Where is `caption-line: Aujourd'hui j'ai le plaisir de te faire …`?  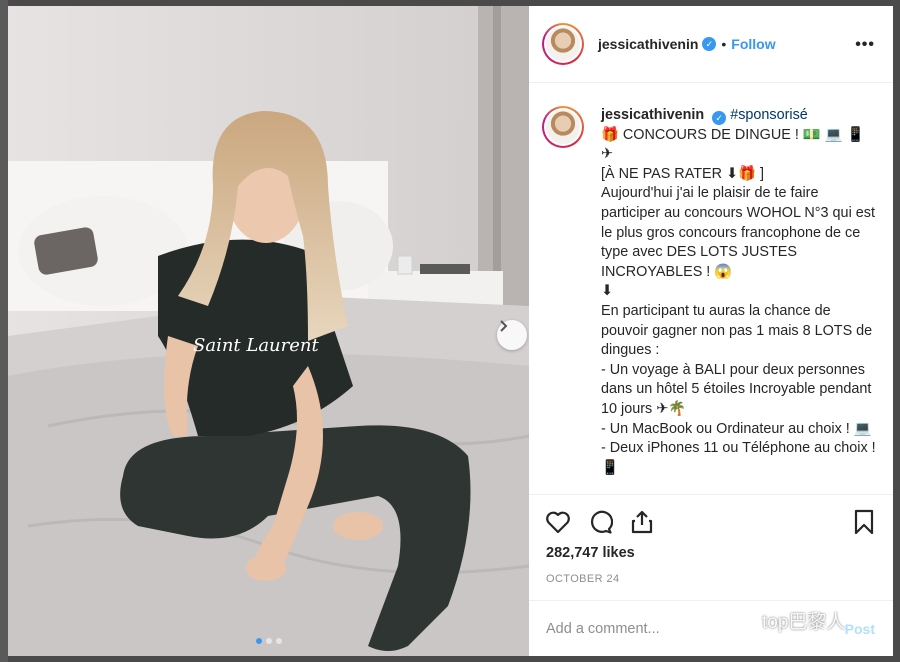
caption-line: Aujourd'hui j'ai le plaisir de te faire … is located at coordinates (738, 232).